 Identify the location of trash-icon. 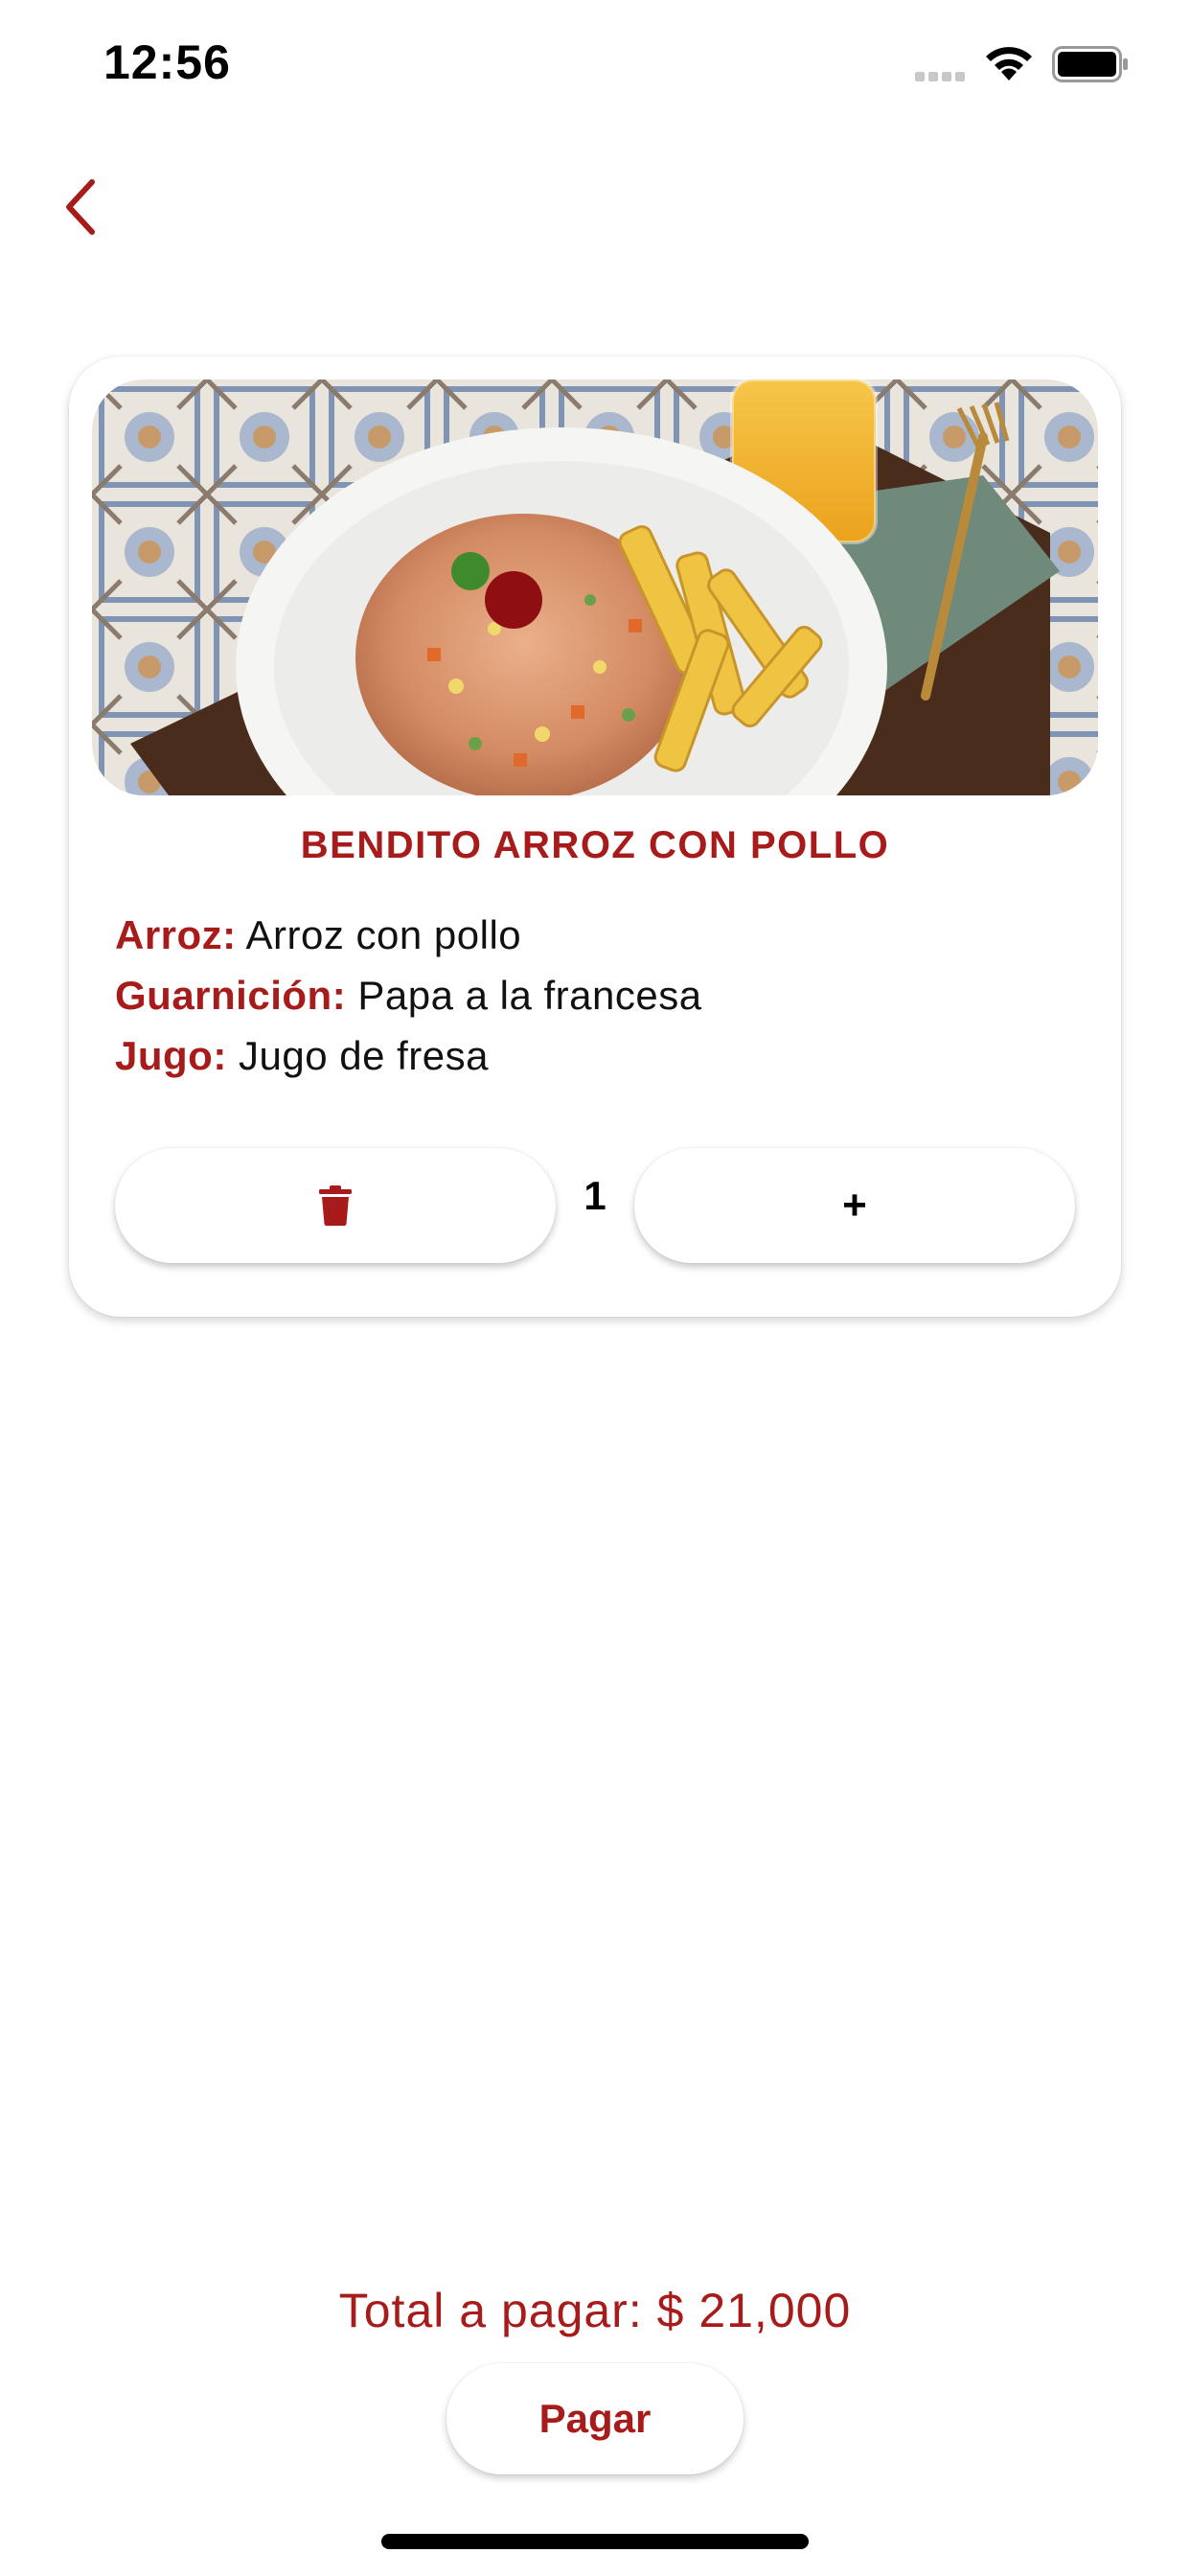
(335, 1205).